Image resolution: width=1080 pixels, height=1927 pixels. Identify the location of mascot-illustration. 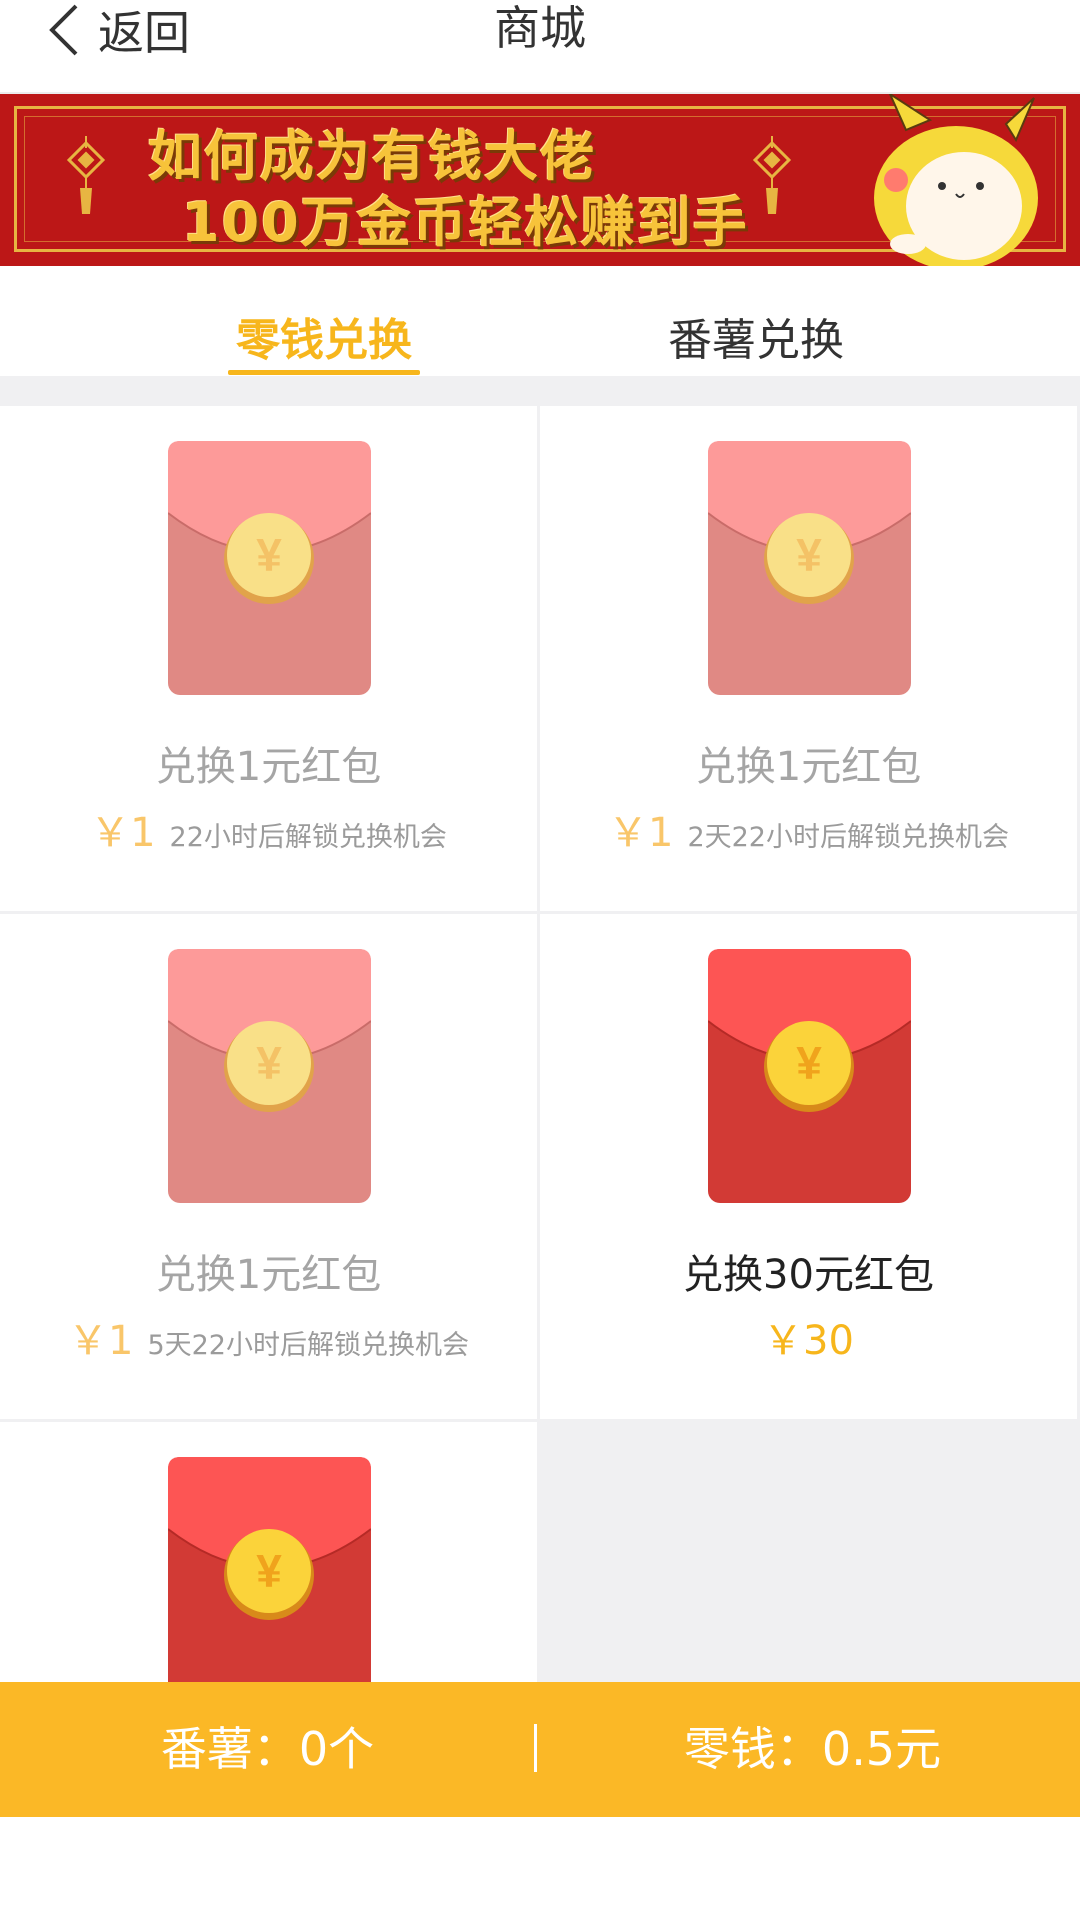
(956, 180).